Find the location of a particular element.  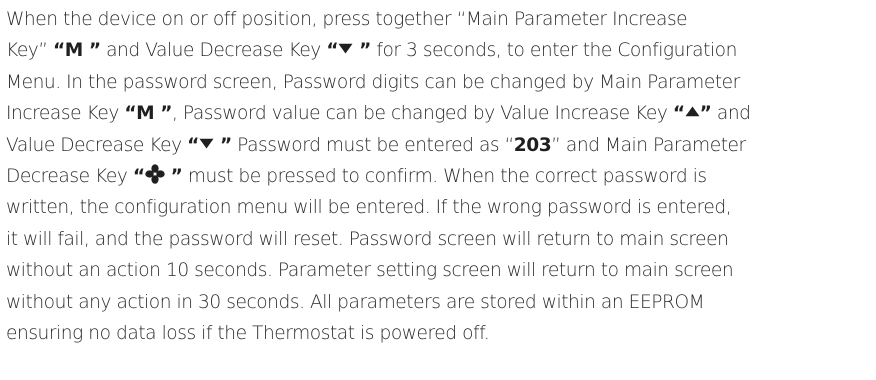

text-run: Password must be entered as “ is located at coordinates (372, 145).